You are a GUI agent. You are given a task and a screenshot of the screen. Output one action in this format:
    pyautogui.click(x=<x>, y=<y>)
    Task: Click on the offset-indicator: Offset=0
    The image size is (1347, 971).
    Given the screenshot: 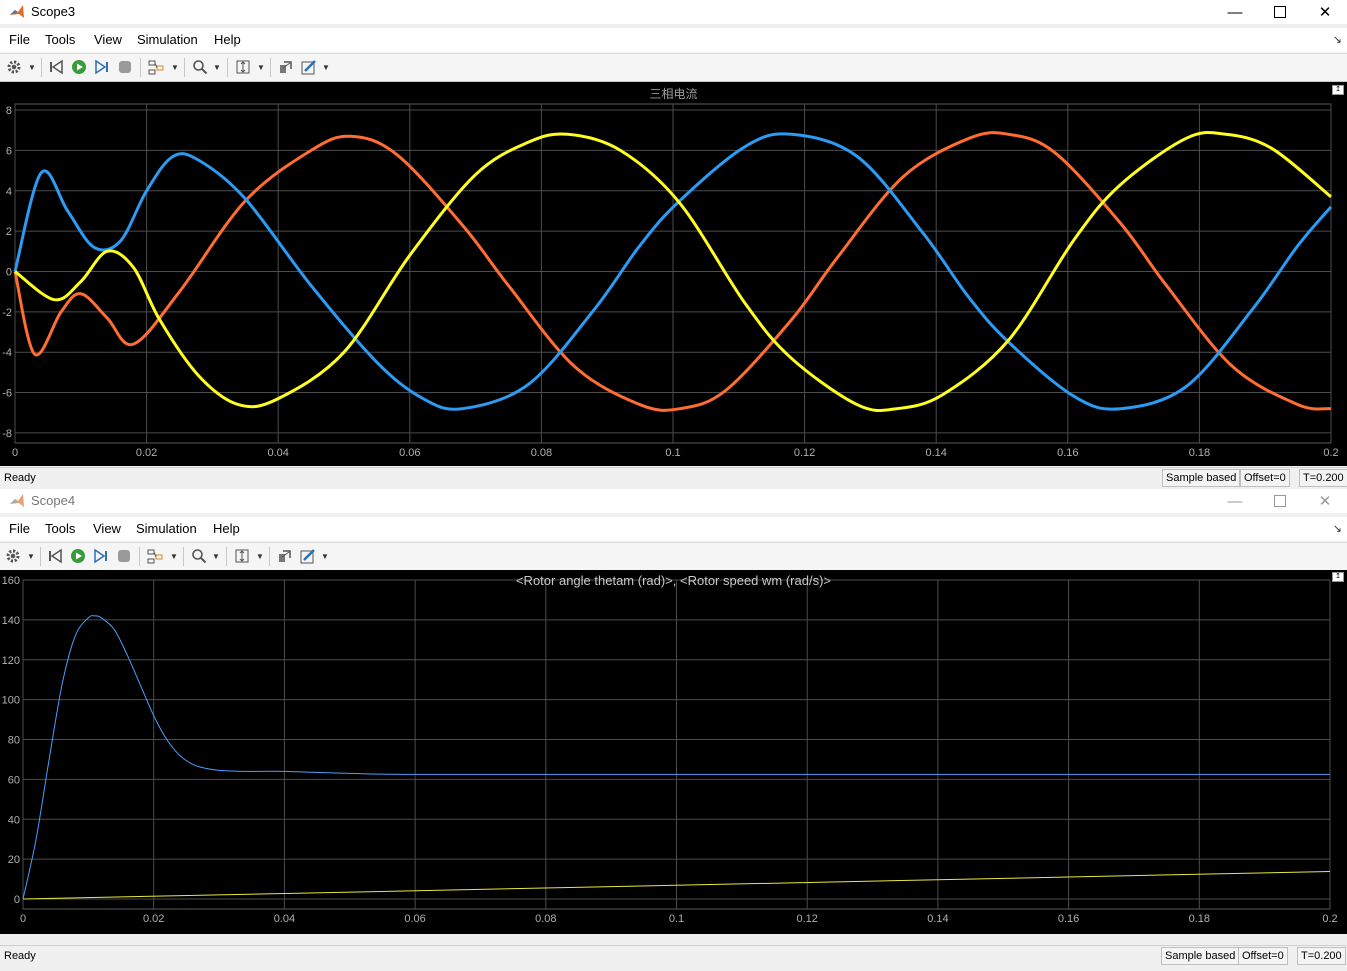 What is the action you would take?
    pyautogui.click(x=1263, y=956)
    